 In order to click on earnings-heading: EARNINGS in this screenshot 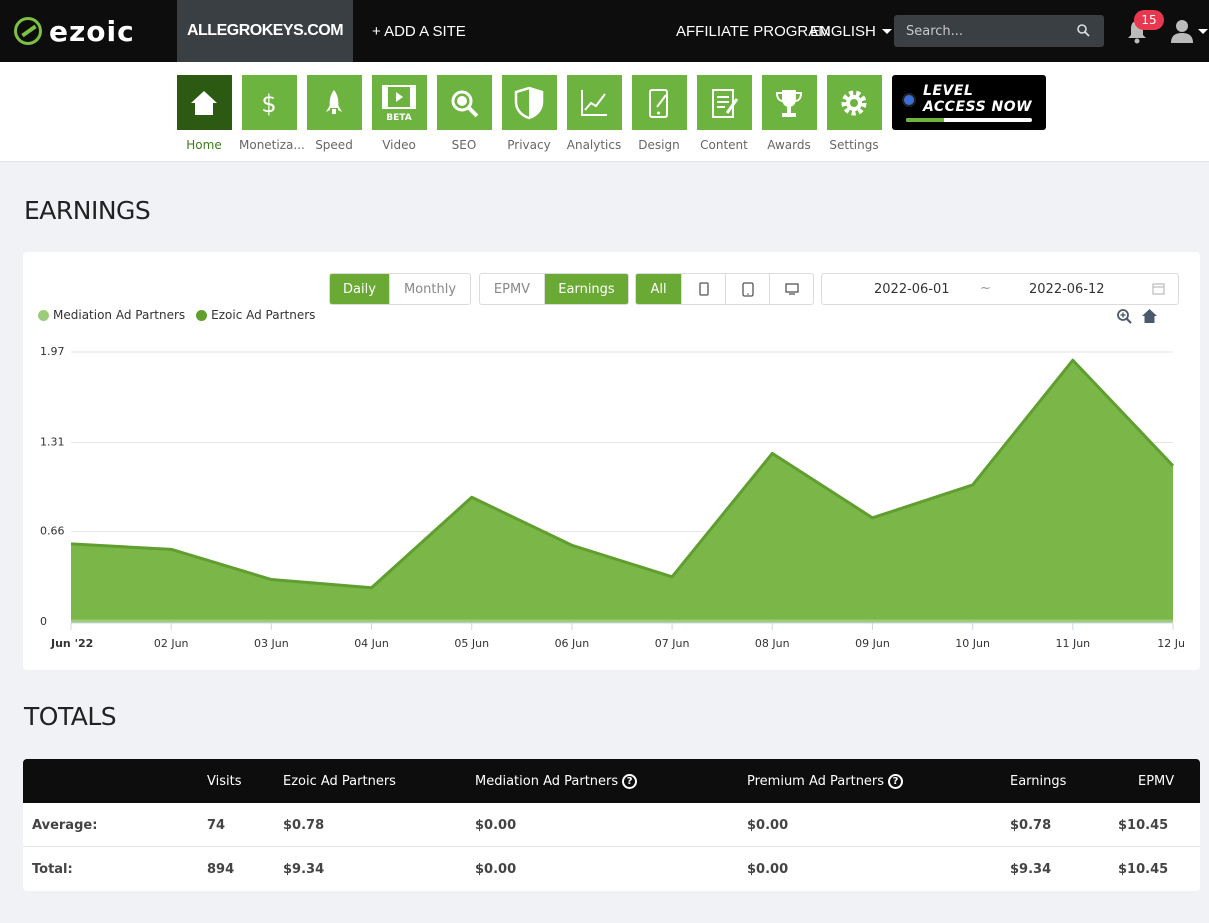, I will do `click(87, 210)`.